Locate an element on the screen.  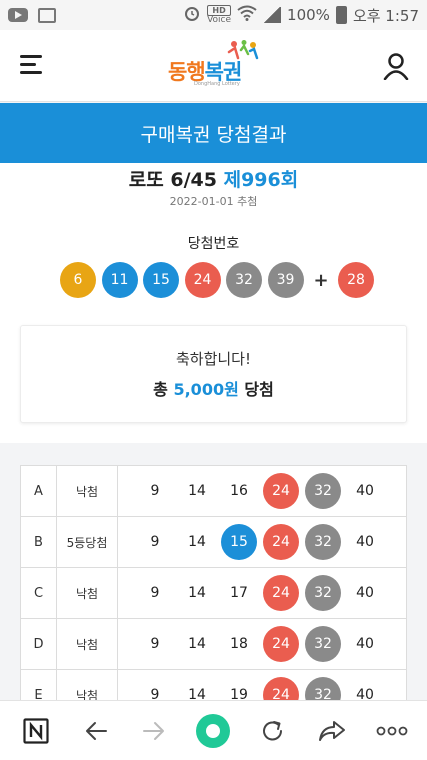
forward-button is located at coordinates (154, 731).